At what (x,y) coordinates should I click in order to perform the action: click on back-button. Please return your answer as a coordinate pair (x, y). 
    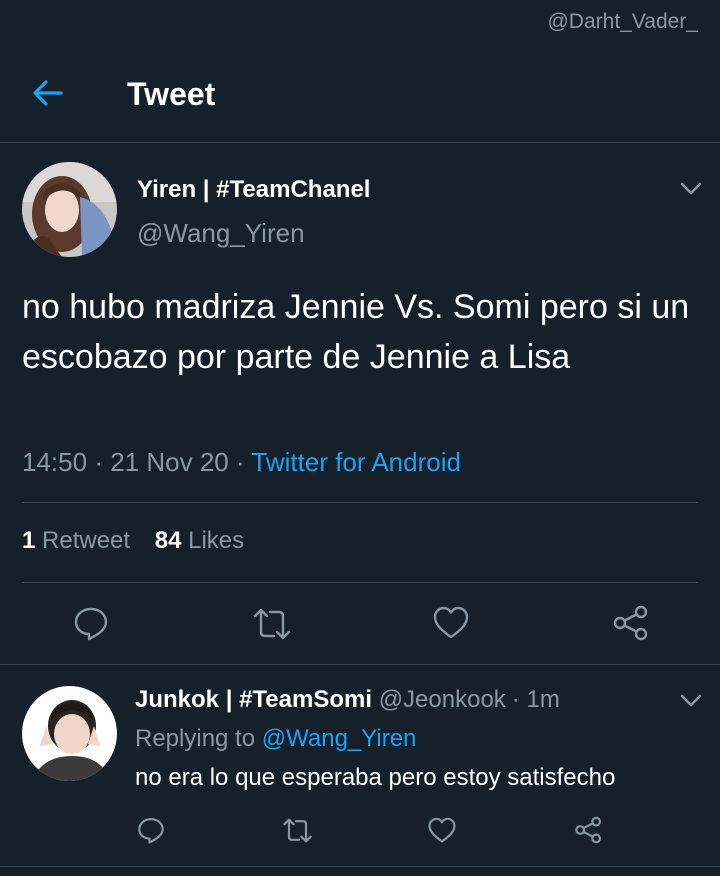
    Looking at the image, I should click on (47, 93).